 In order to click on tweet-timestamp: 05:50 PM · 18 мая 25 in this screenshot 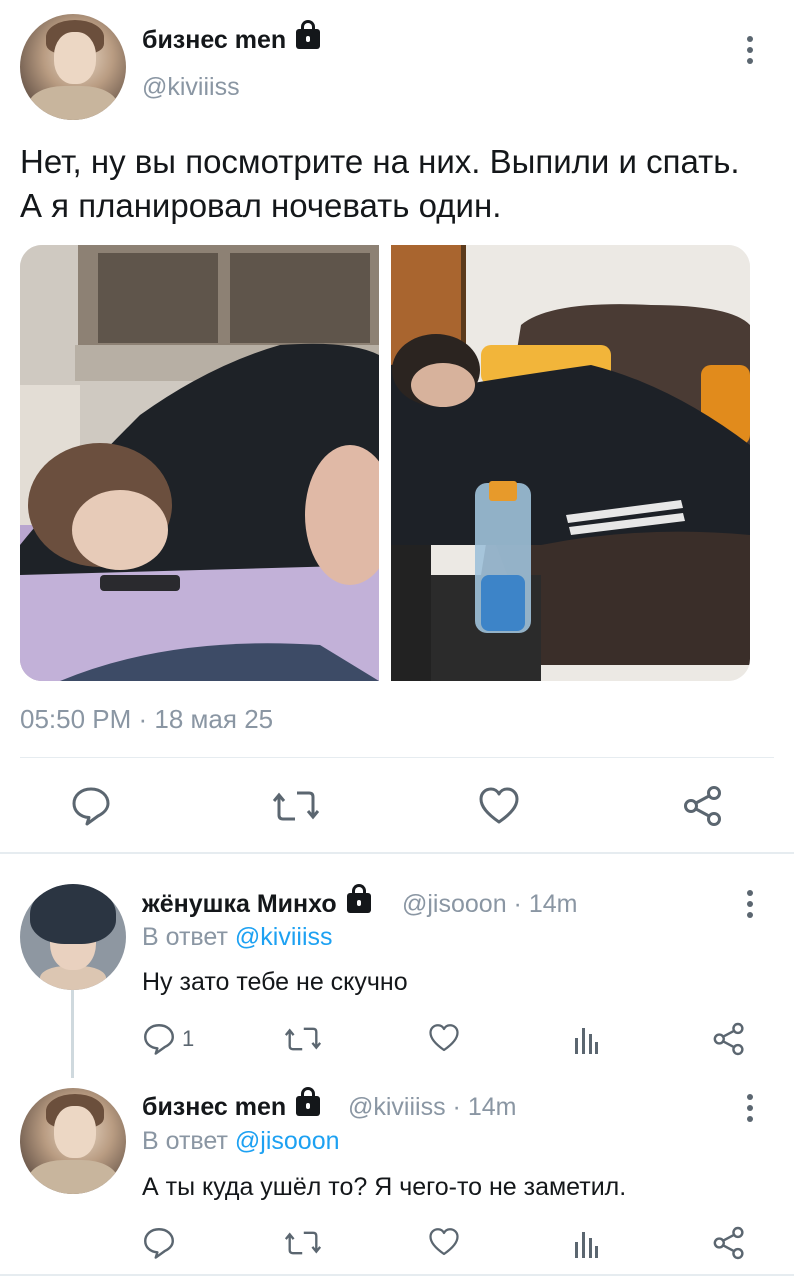, I will do `click(147, 719)`.